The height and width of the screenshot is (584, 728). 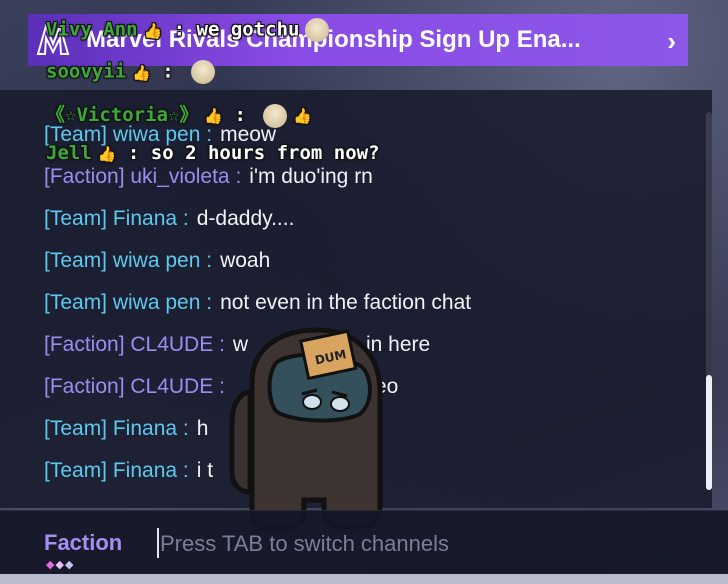 I want to click on stream-chat-message: soovyii 👍 :, so click(x=131, y=72).